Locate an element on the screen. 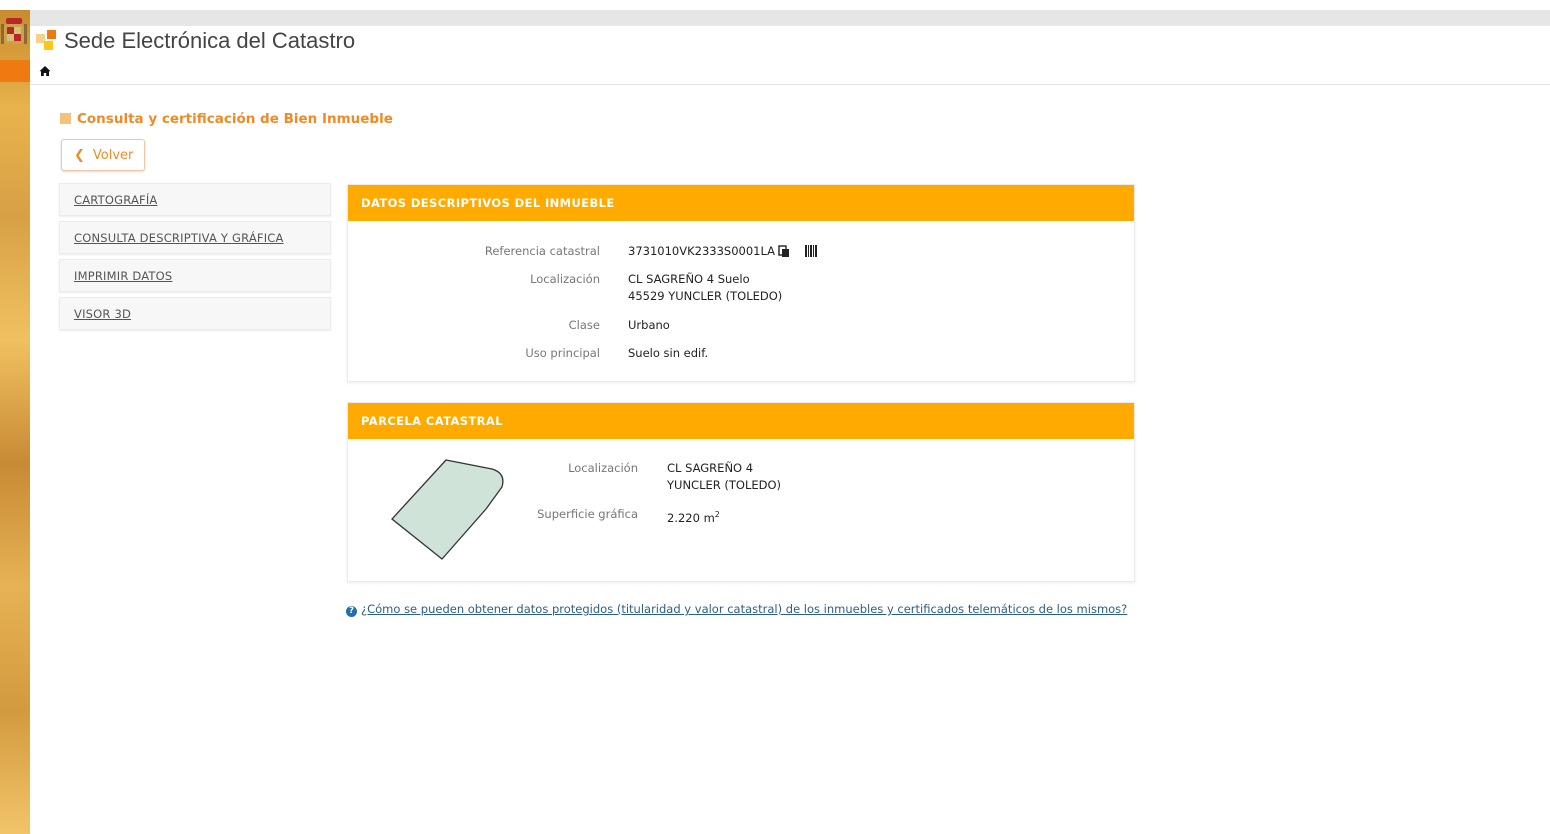 Image resolution: width=1550 pixels, height=834 pixels. catastro-logo-icon is located at coordinates (46, 40).